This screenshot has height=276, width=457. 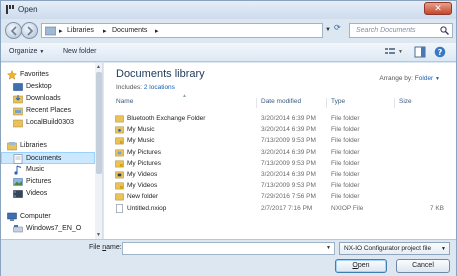 I want to click on file-name-label-part: File, so click(x=96, y=247).